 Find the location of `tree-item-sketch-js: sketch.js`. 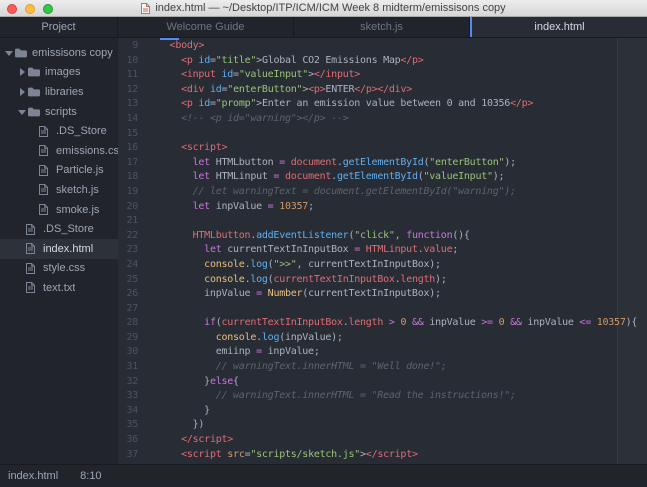

tree-item-sketch-js: sketch.js is located at coordinates (59, 190).